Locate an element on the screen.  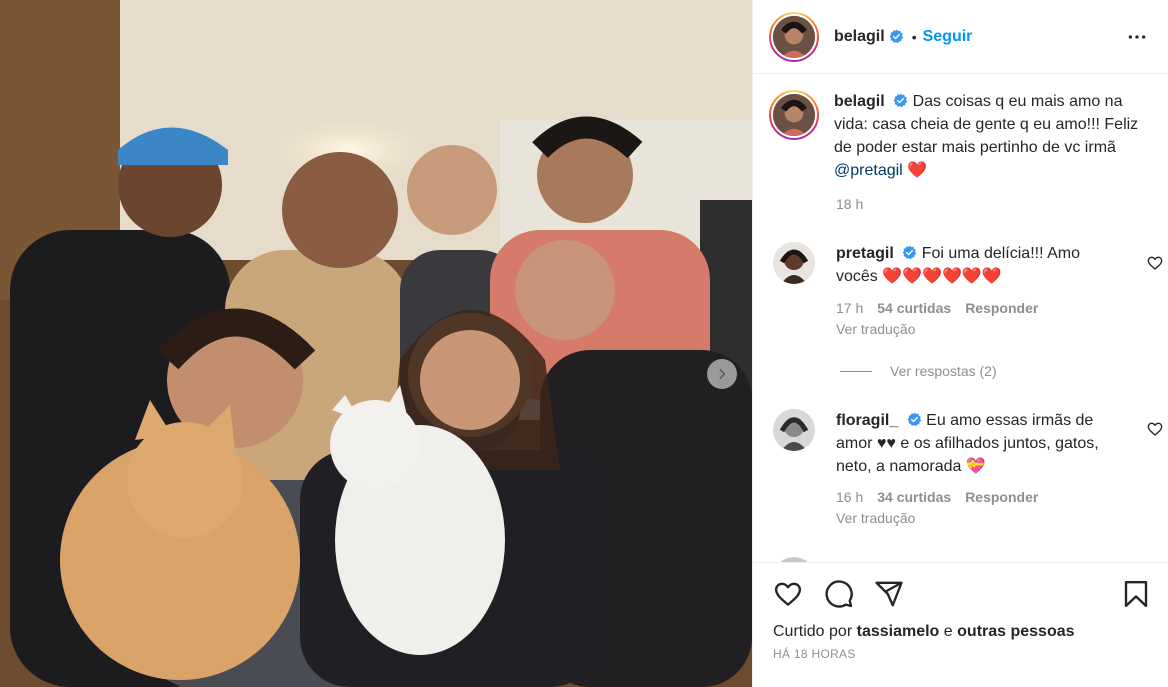
bookmark-icon is located at coordinates (1136, 594).